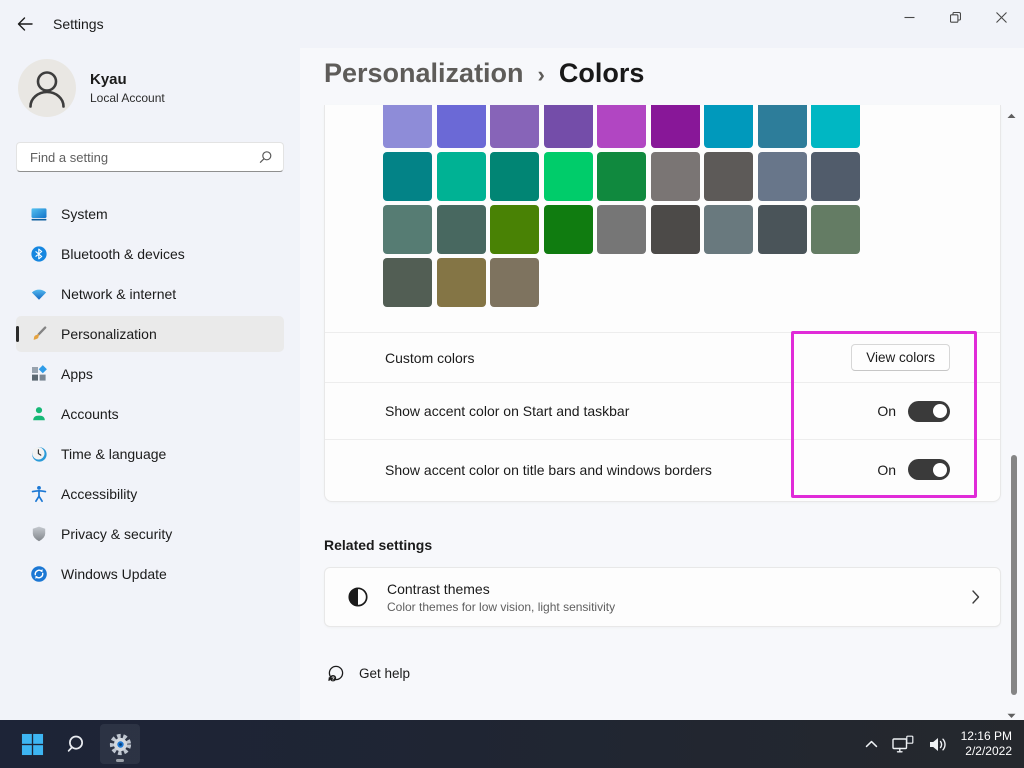 The width and height of the screenshot is (1024, 768). Describe the element at coordinates (150, 494) in the screenshot. I see `sidebar-item-accessibility: Accessibility` at that location.